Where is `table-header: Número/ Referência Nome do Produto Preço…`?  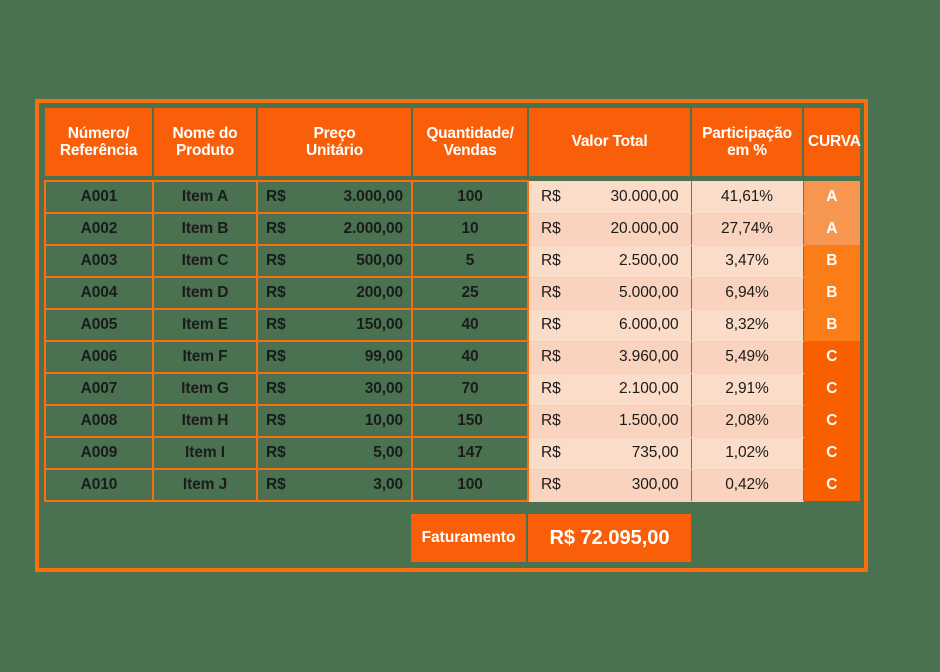
table-header: Número/ Referência Nome do Produto Preço… is located at coordinates (453, 142).